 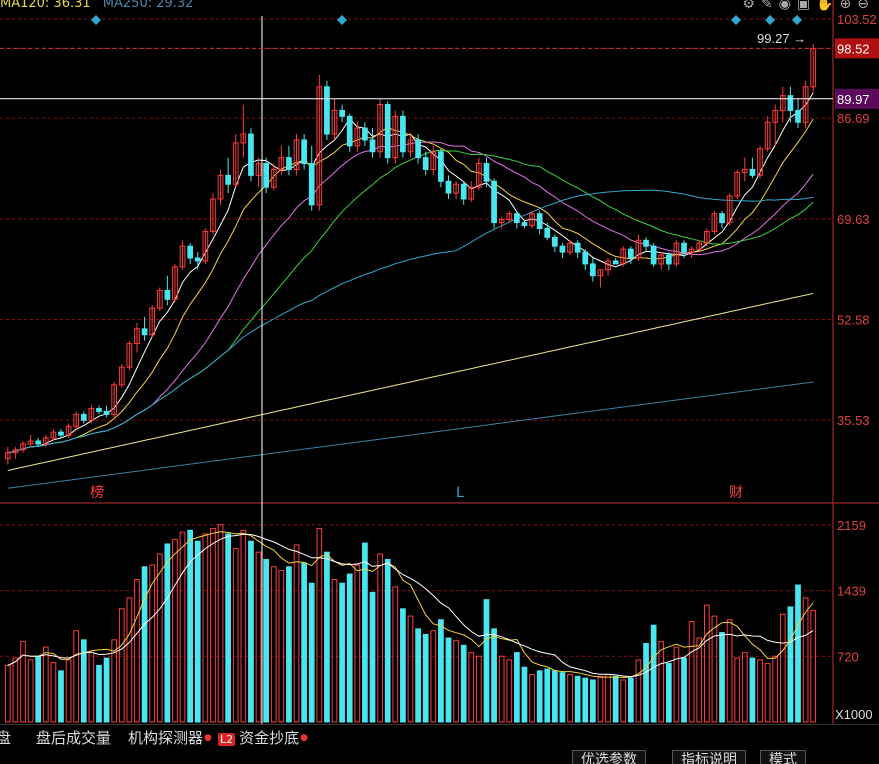 I want to click on ma250-line, so click(x=410, y=435).